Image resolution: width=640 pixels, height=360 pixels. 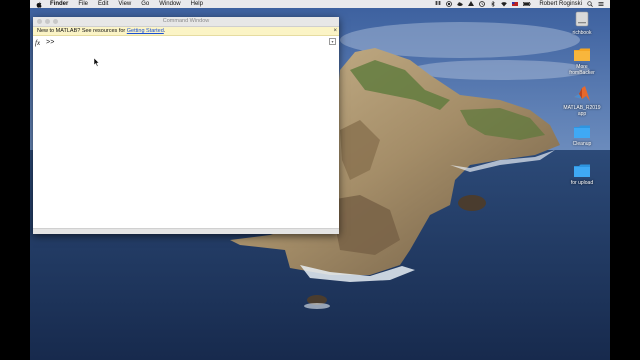 What do you see at coordinates (582, 61) in the screenshot?
I see `desktop-item-more-from-backer: More fromBacker` at bounding box center [582, 61].